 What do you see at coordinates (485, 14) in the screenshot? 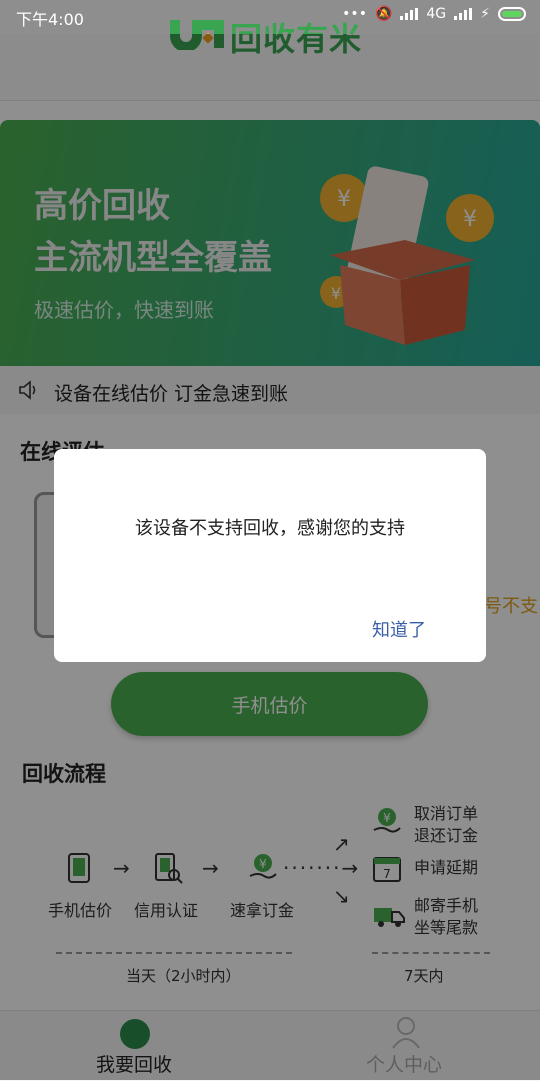
I see `charging-icon: ⚡` at bounding box center [485, 14].